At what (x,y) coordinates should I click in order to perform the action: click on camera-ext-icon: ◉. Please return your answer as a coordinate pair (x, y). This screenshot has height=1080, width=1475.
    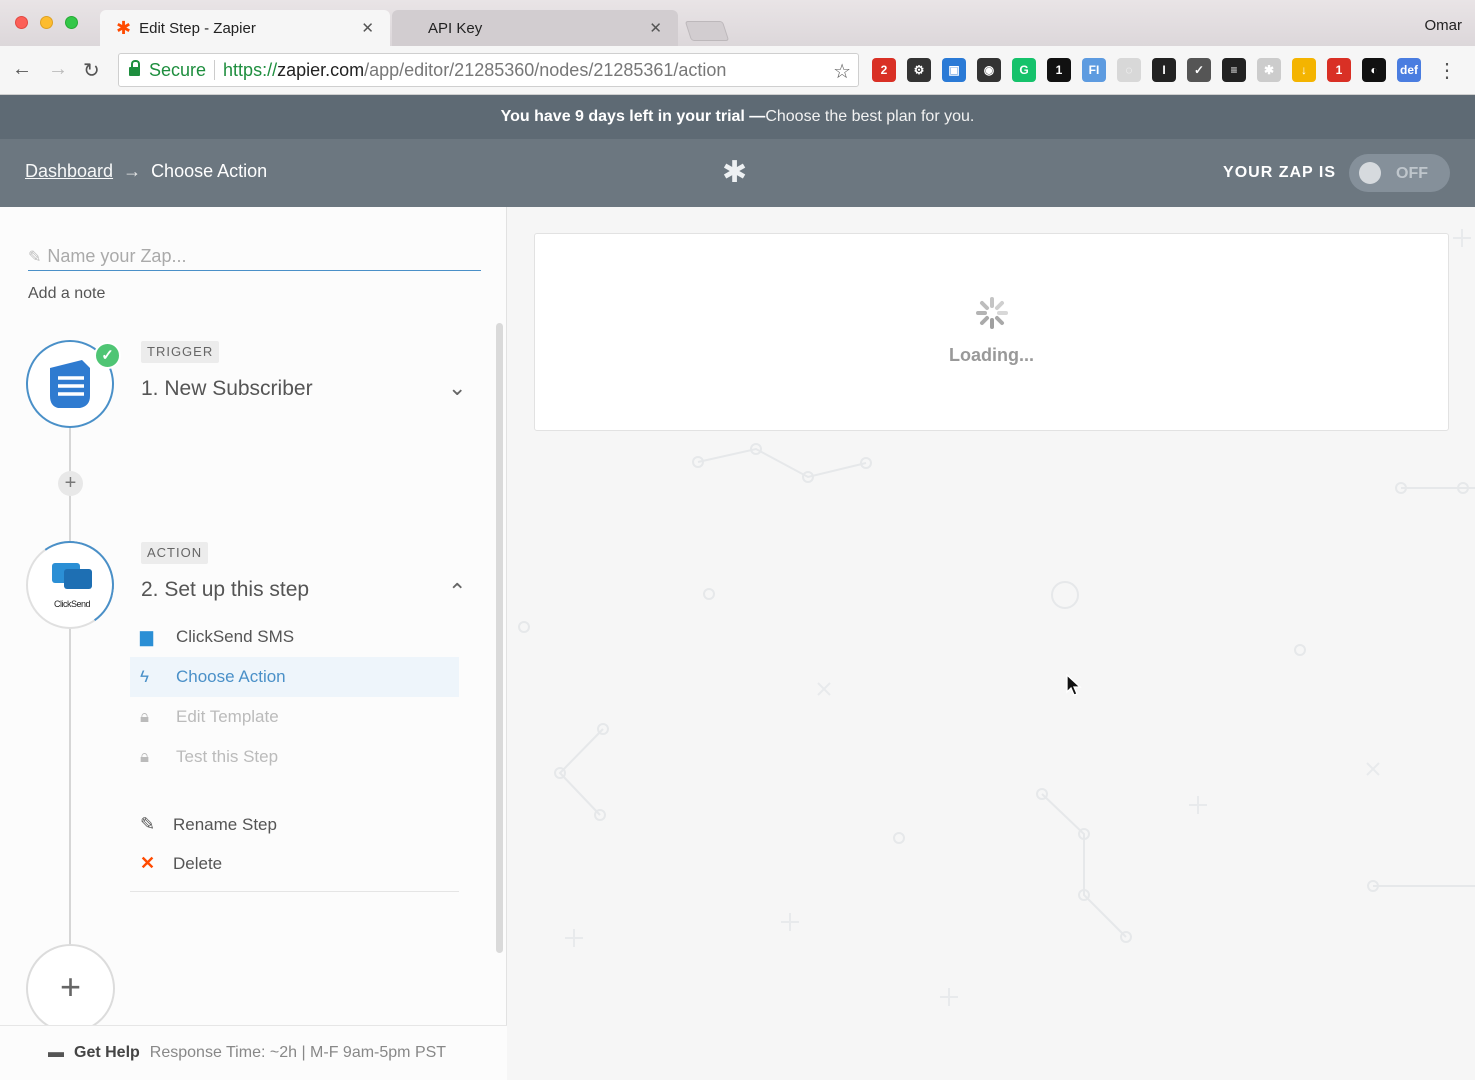
    Looking at the image, I should click on (989, 70).